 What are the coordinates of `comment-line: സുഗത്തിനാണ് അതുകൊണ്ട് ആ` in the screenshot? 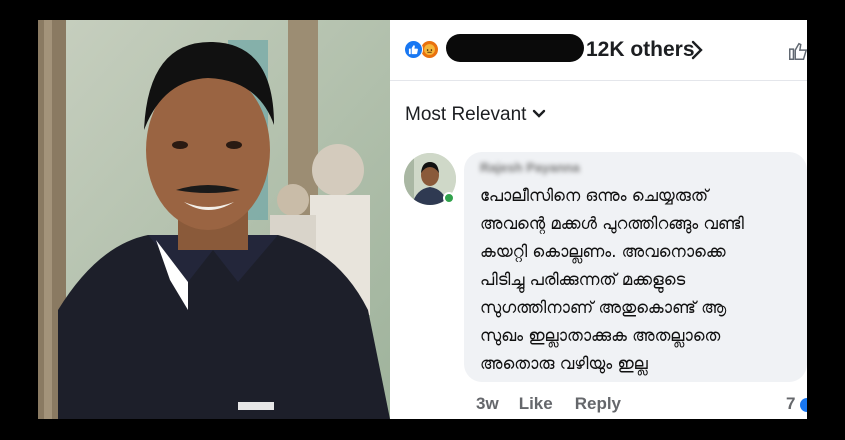 It's located at (603, 307).